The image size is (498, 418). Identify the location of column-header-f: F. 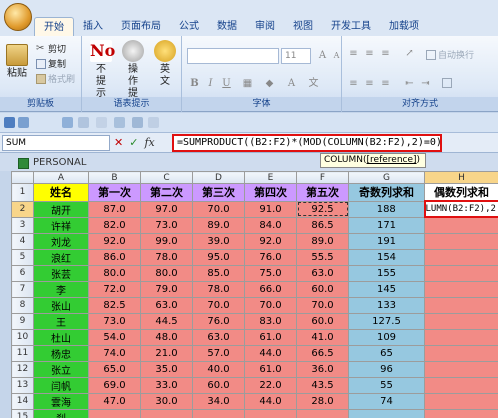
(322, 177).